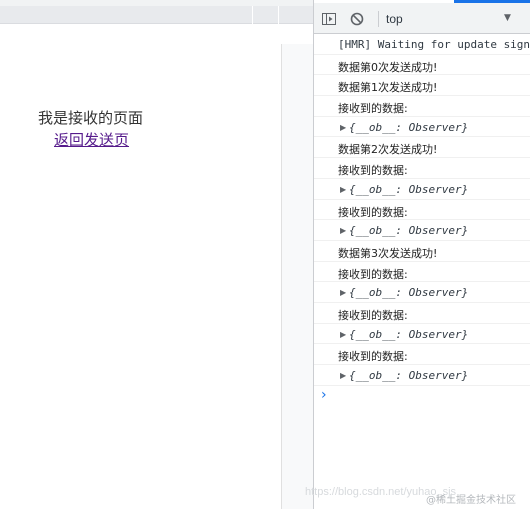 The image size is (530, 509). I want to click on page-title: 我是接收的页面, so click(91, 118).